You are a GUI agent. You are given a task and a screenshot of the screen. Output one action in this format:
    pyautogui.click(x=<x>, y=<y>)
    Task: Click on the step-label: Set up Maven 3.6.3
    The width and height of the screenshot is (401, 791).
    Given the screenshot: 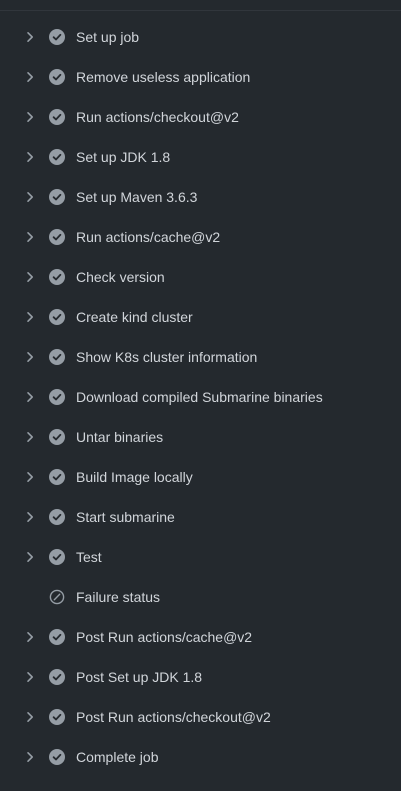 What is the action you would take?
    pyautogui.click(x=137, y=197)
    